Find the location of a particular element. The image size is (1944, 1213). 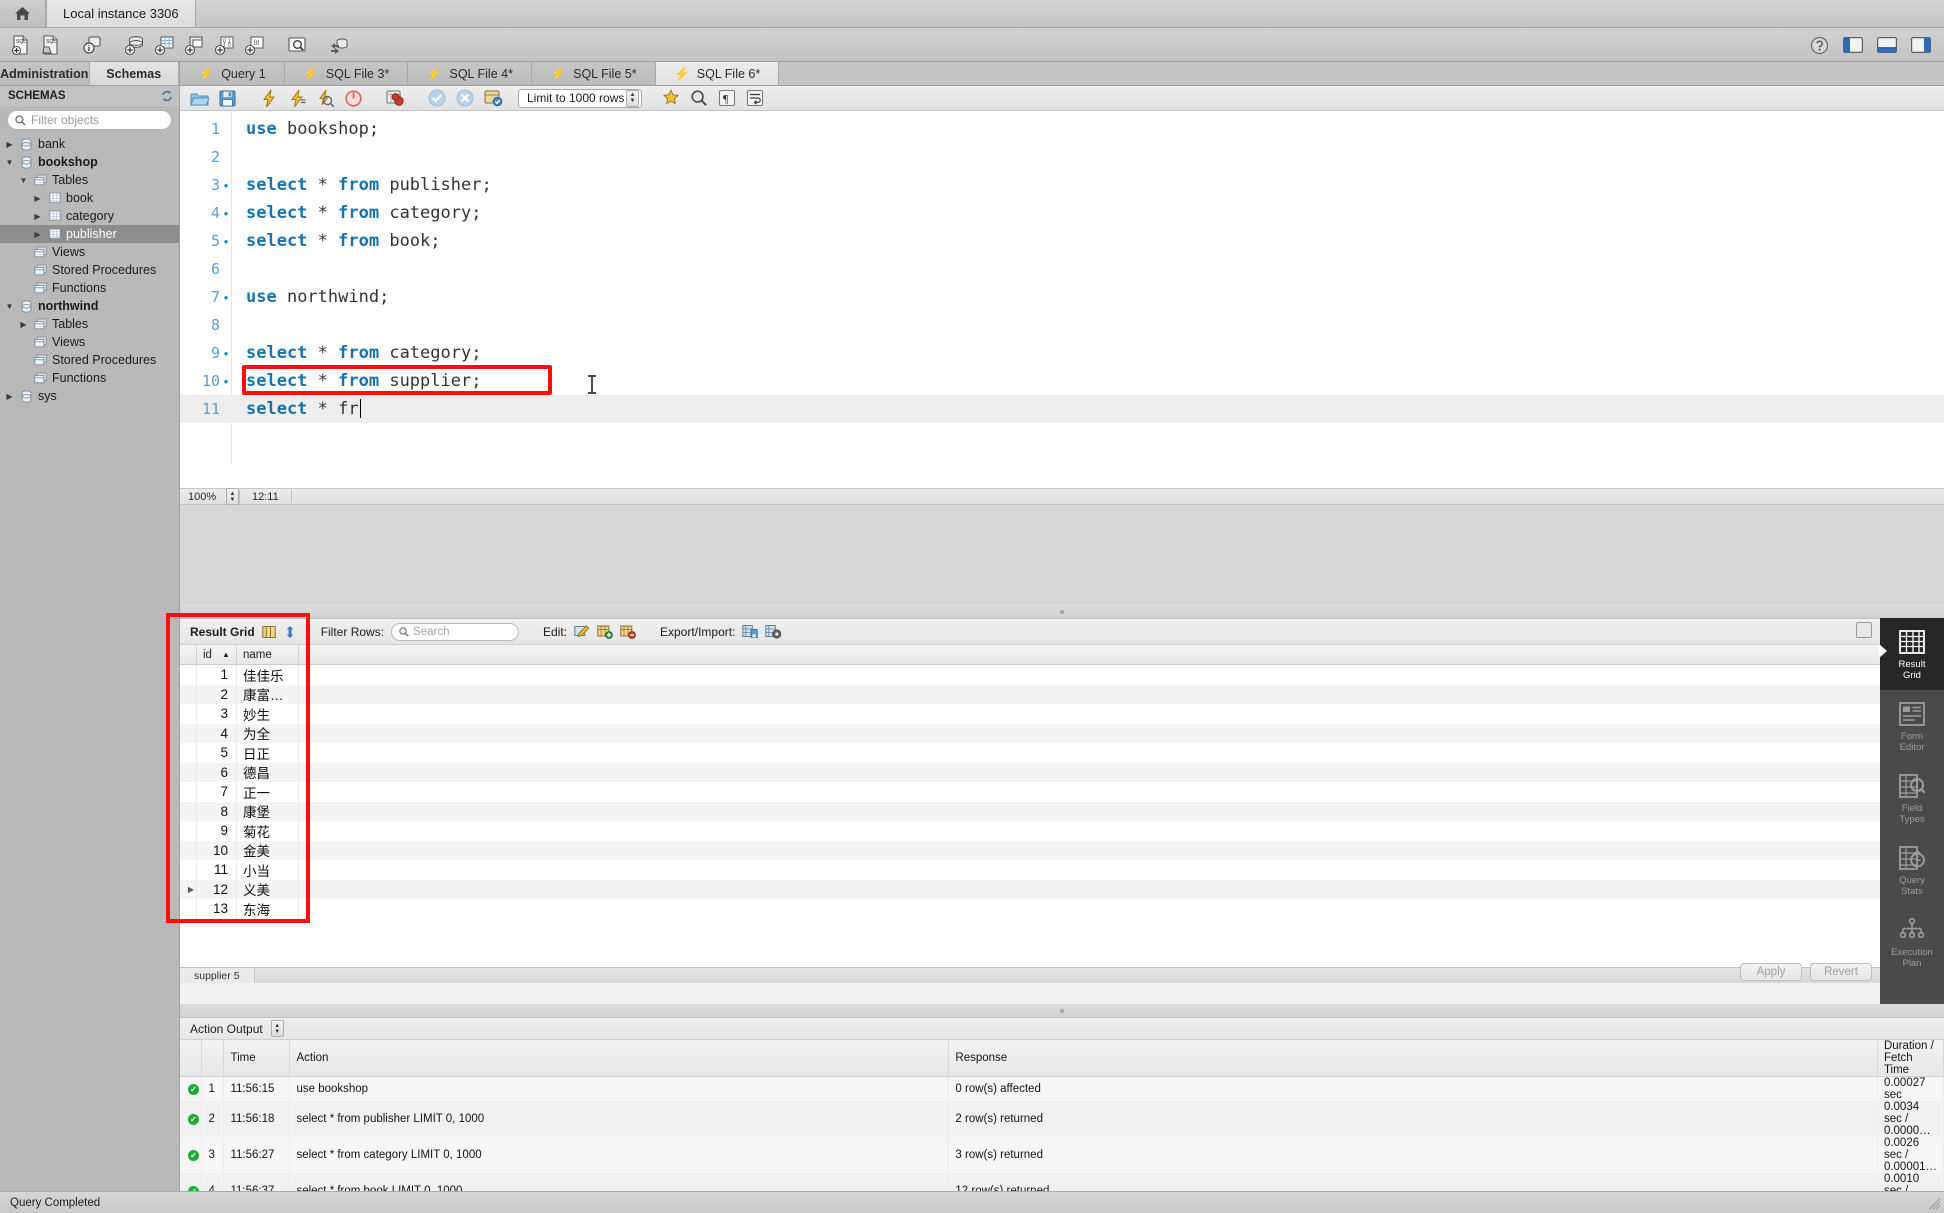

create-procedure-button: 0 1 1 0 is located at coordinates (225, 45).